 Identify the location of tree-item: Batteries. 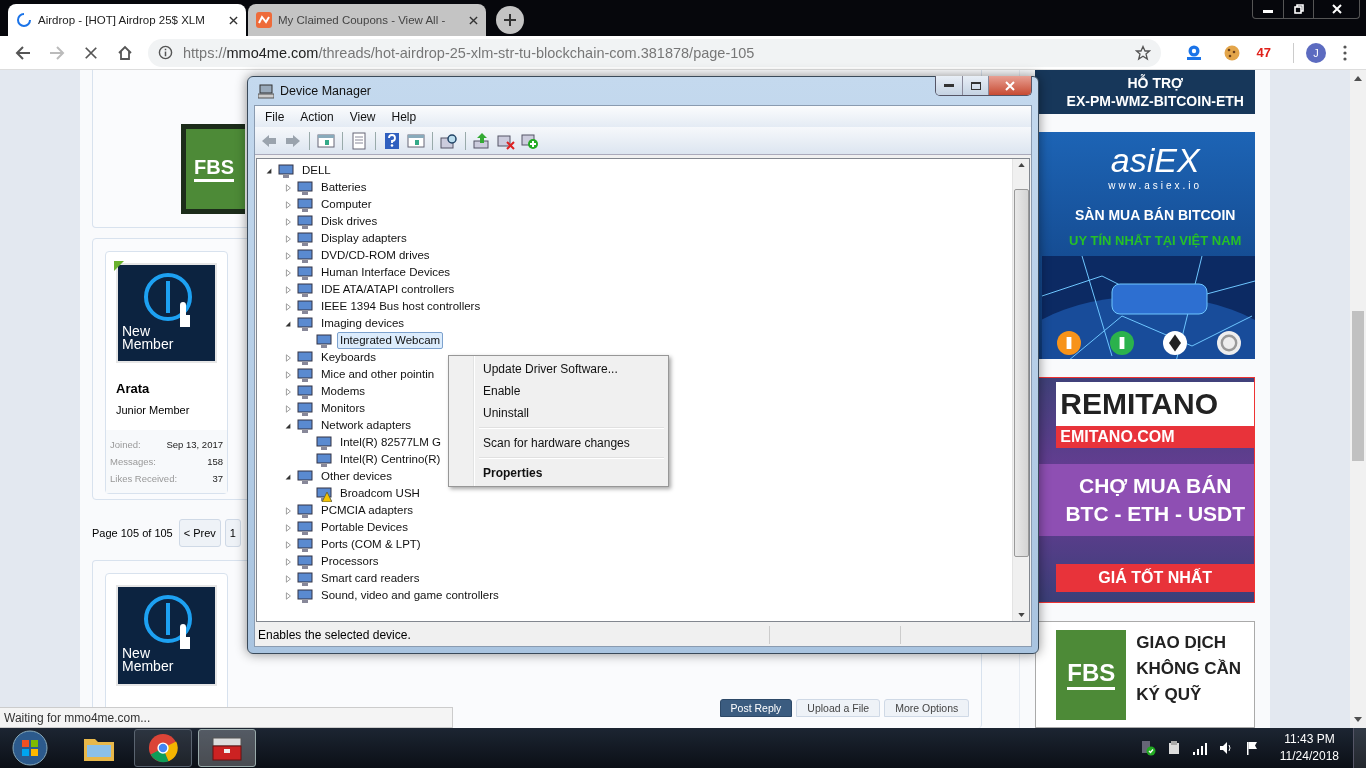
(344, 187).